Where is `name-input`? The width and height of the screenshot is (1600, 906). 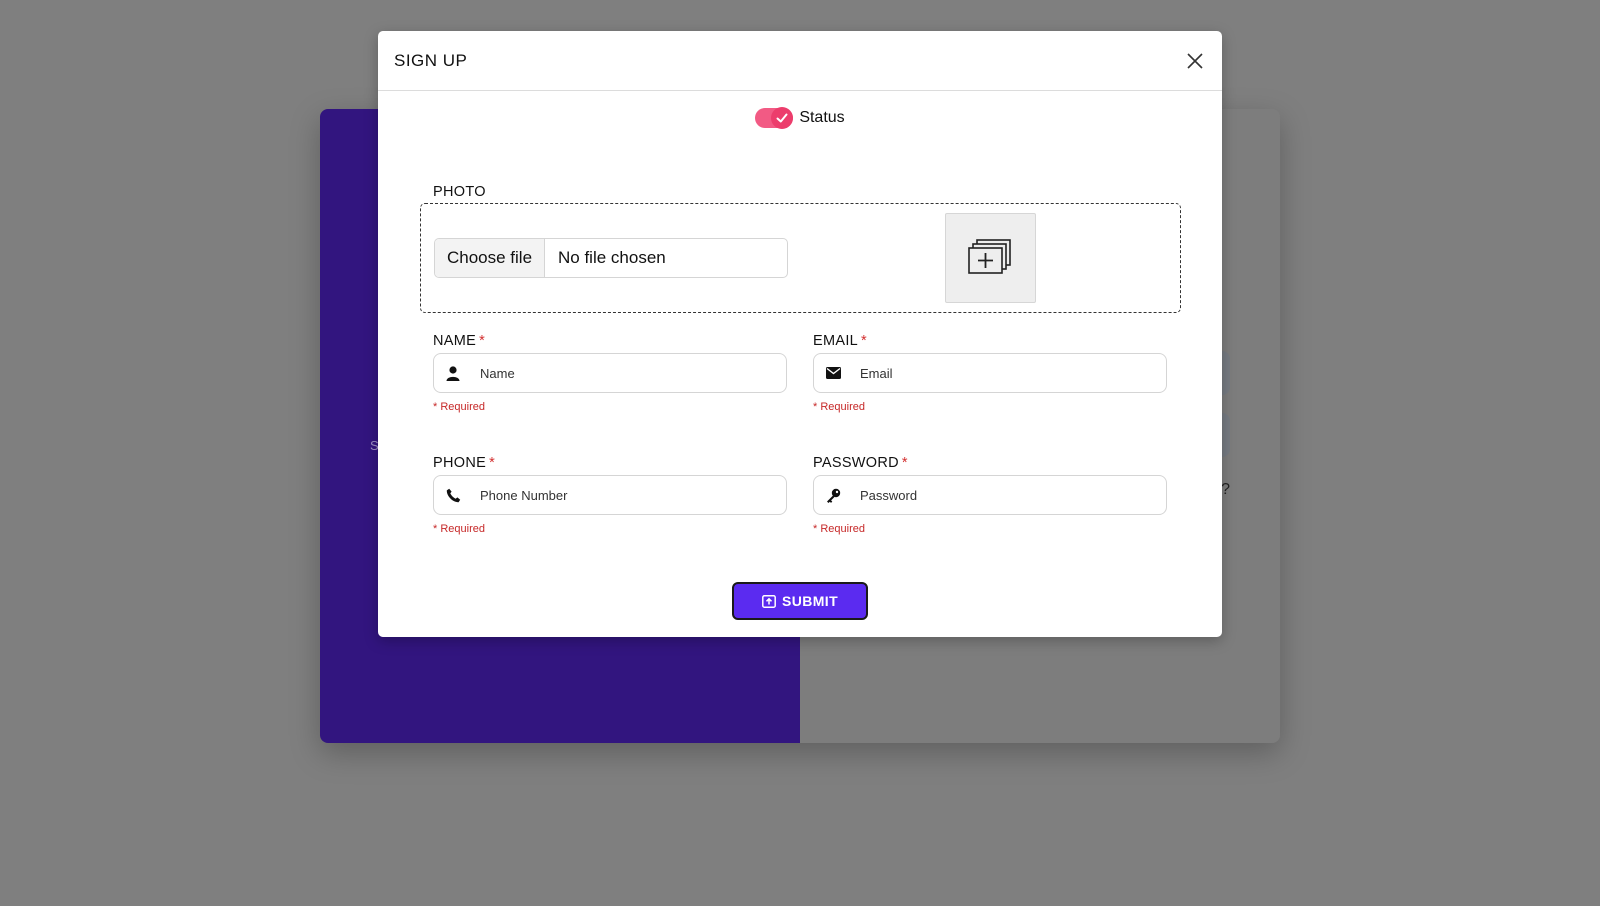 name-input is located at coordinates (625, 373).